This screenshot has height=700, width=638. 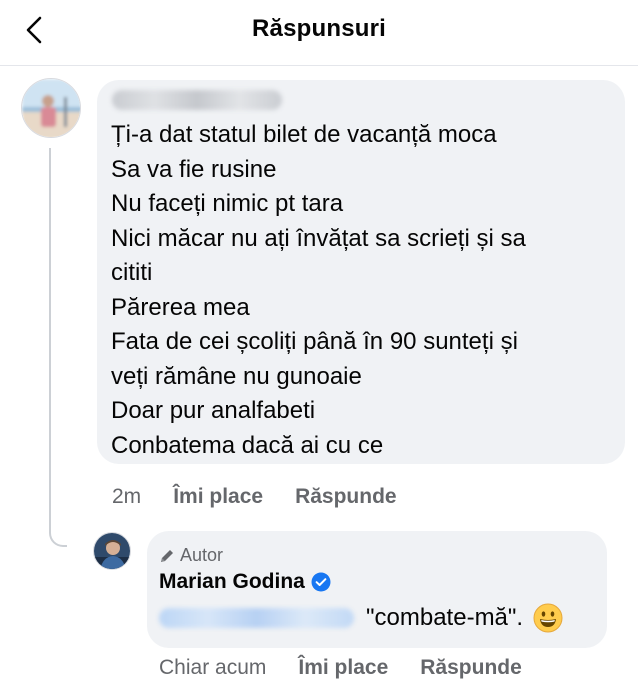 What do you see at coordinates (232, 581) in the screenshot?
I see `reply-author-name-text: Marian Godina` at bounding box center [232, 581].